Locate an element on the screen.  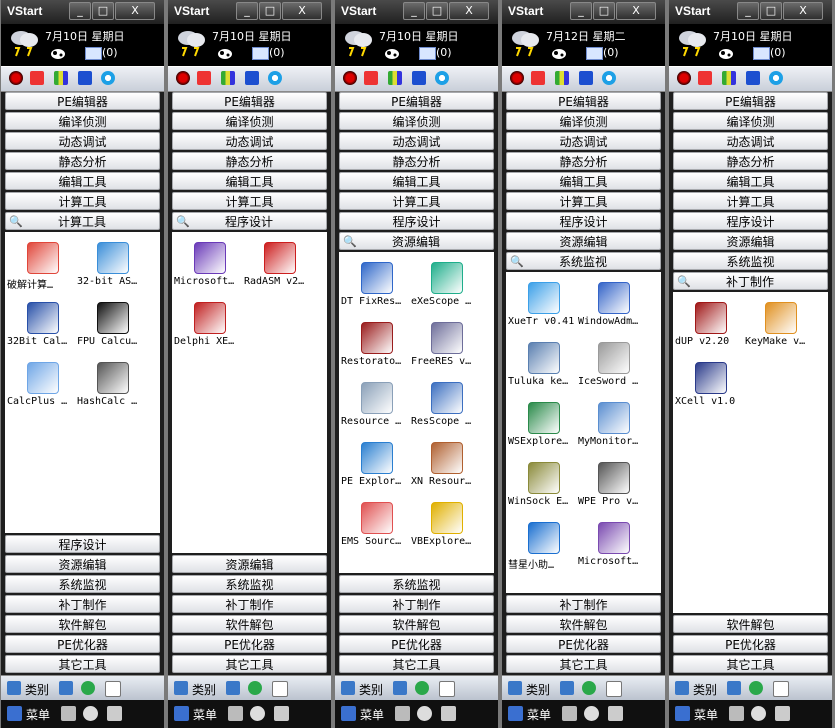
settings-icon is located at coordinates (448, 713).